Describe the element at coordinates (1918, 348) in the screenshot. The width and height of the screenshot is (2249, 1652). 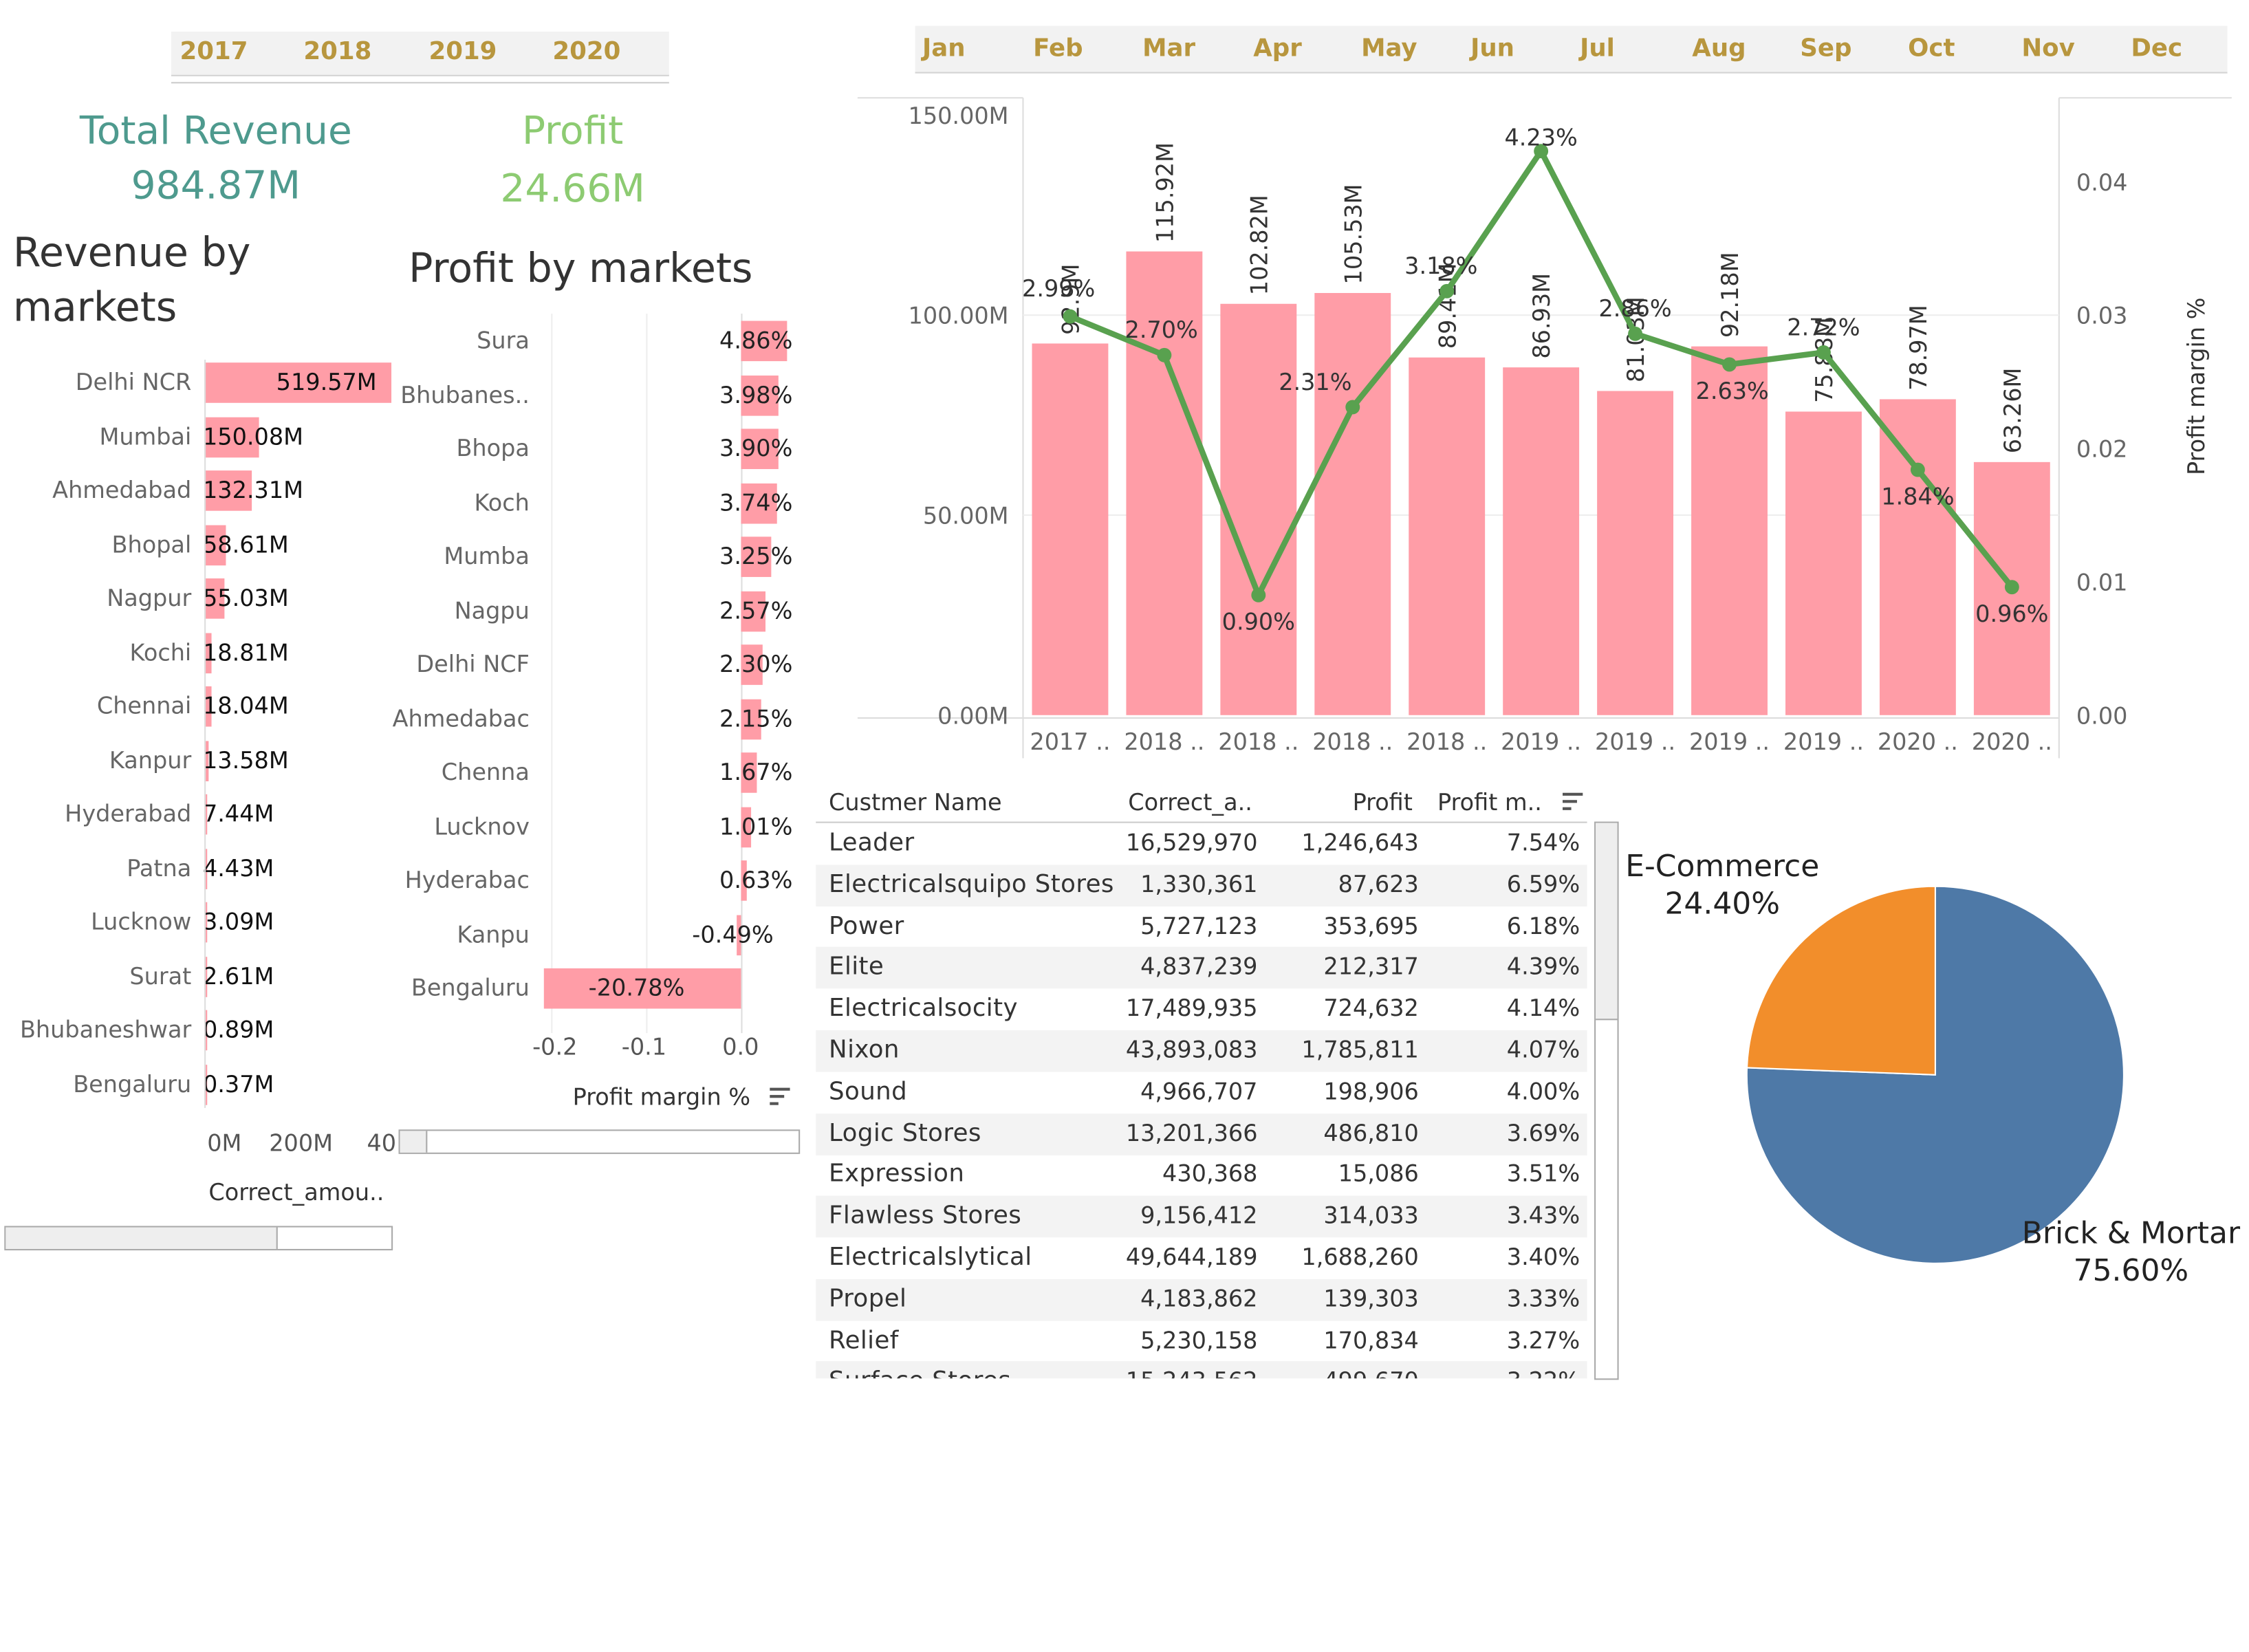
I see `revenue-bar-label: 78.97M` at that location.